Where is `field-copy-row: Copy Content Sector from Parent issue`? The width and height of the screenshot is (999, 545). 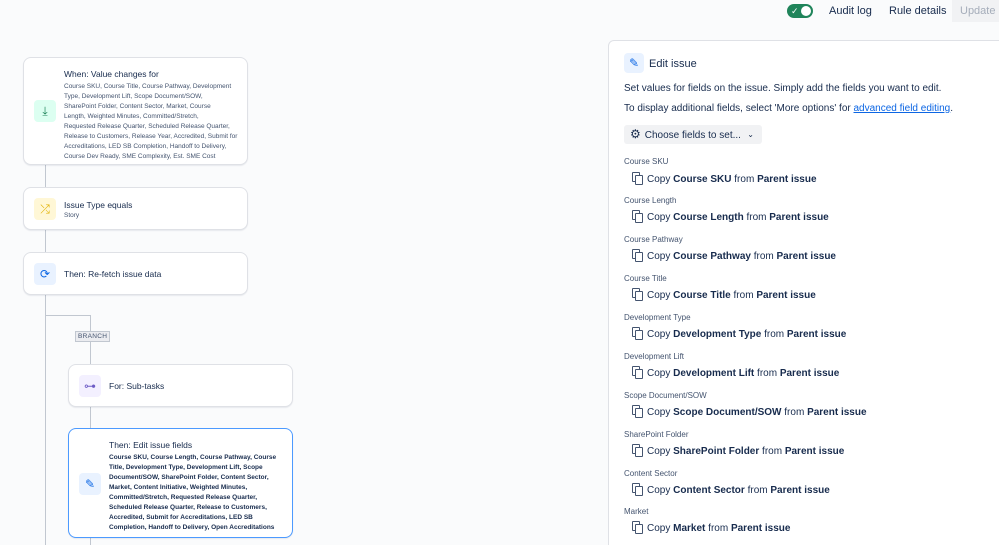
field-copy-row: Copy Content Sector from Parent issue is located at coordinates (731, 490).